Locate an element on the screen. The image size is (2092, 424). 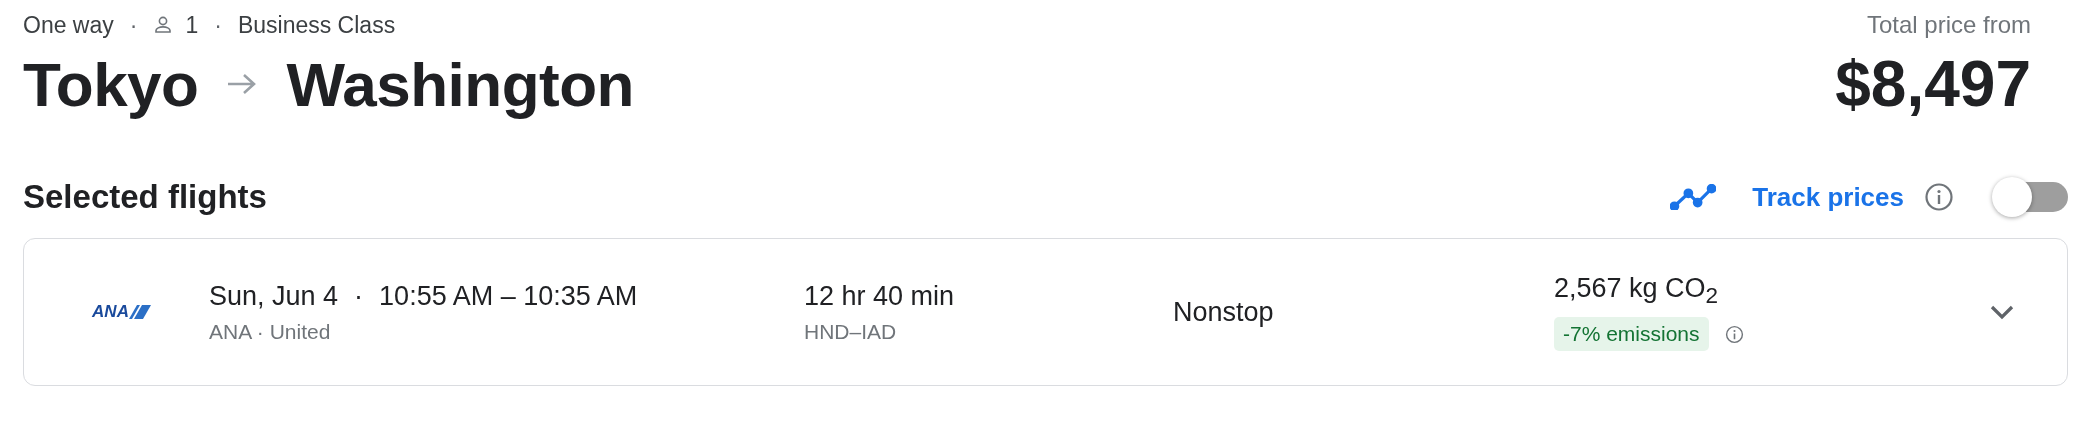
section-title: Selected flights is located at coordinates (145, 197).